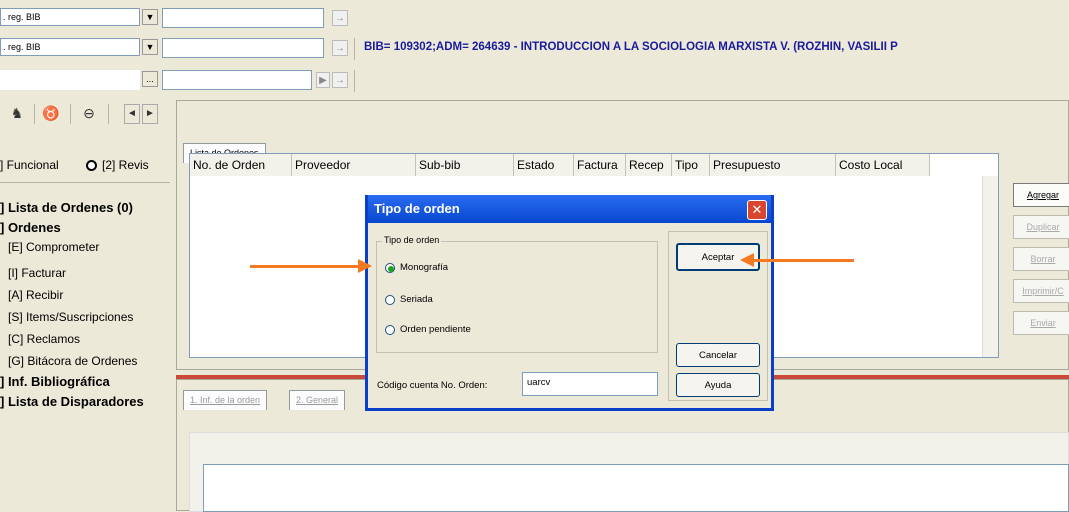  Describe the element at coordinates (365, 266) in the screenshot. I see `annotation-arrow-right-icon` at that location.